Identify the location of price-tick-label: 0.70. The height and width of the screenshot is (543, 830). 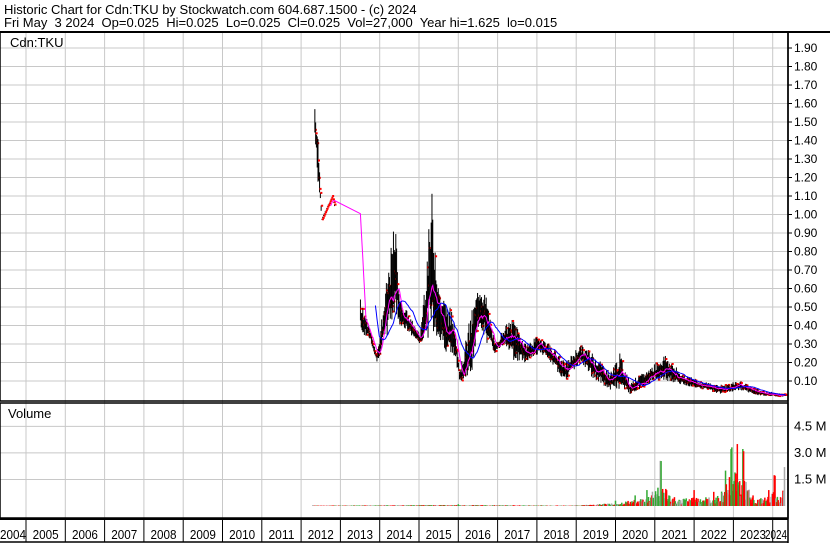
(806, 270).